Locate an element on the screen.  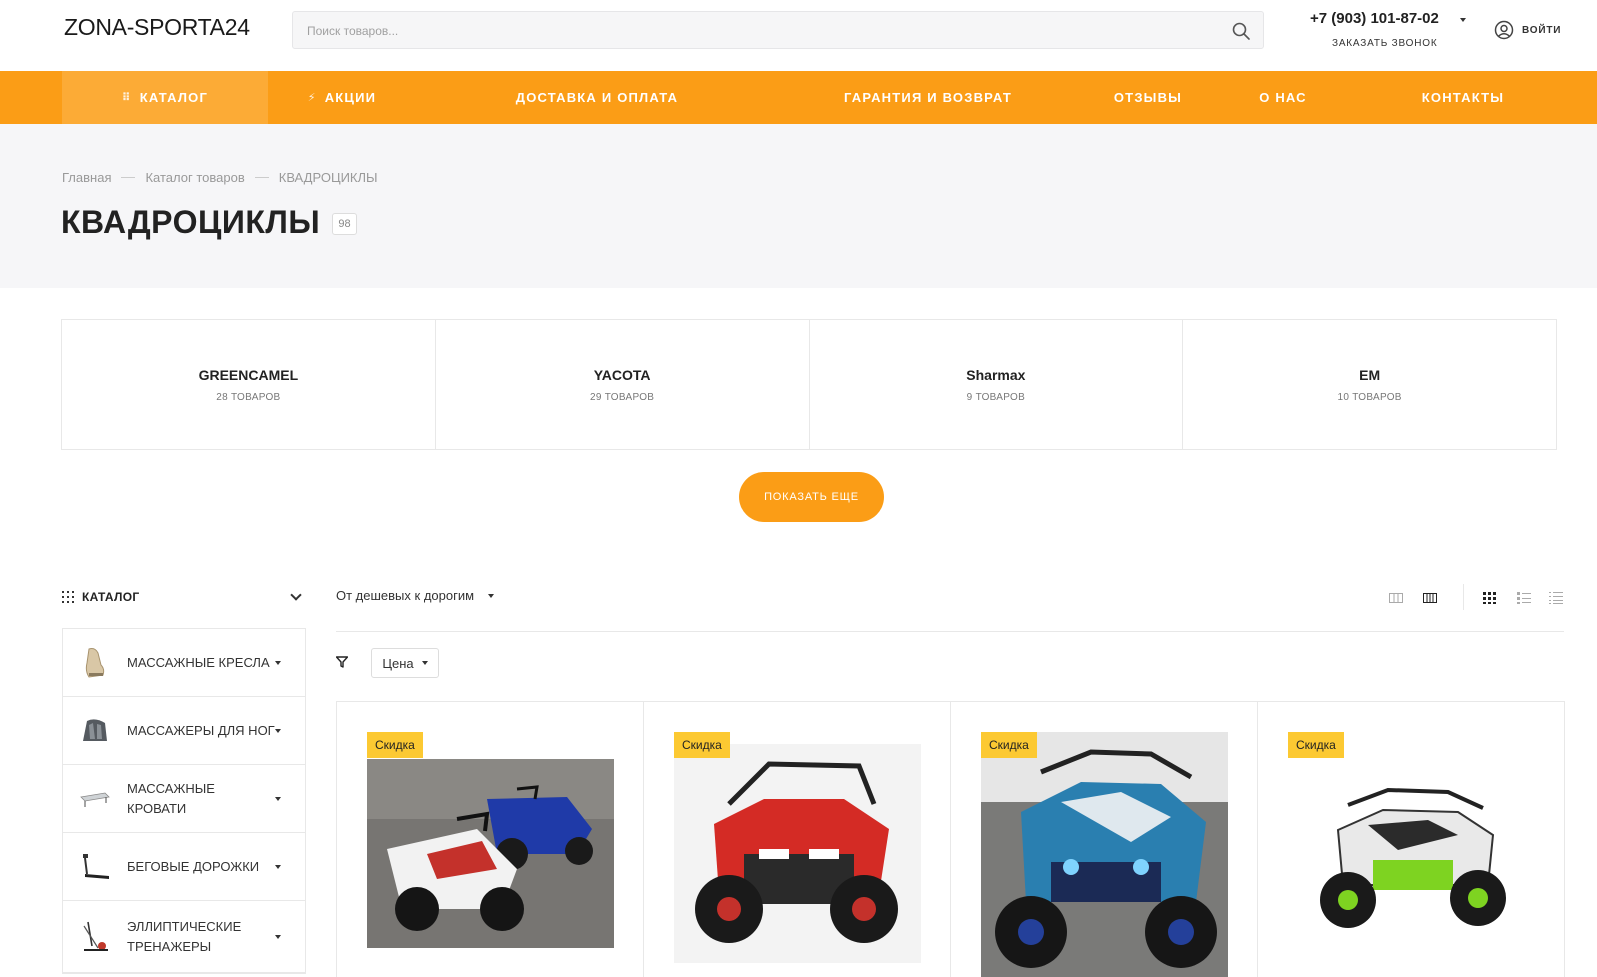
nav-about-label: О НАС is located at coordinates (1283, 97).